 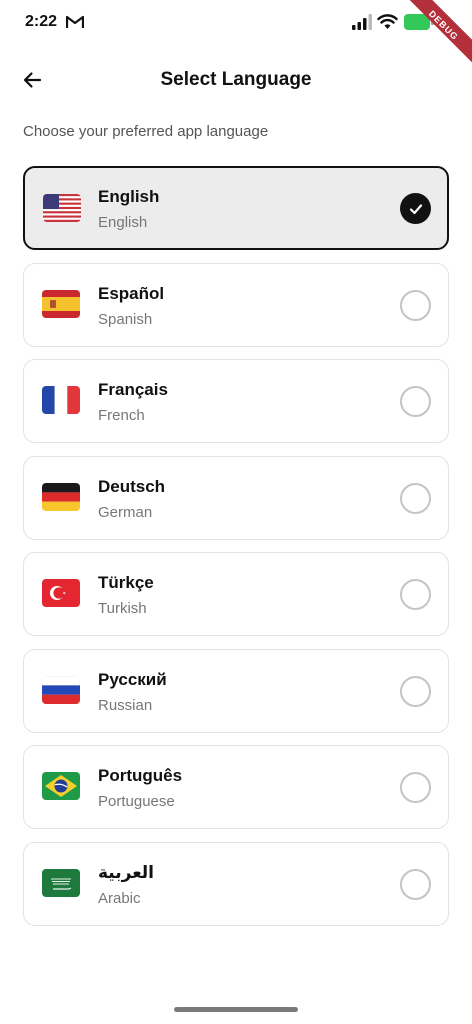 I want to click on language-option-french: Français French, so click(x=236, y=401).